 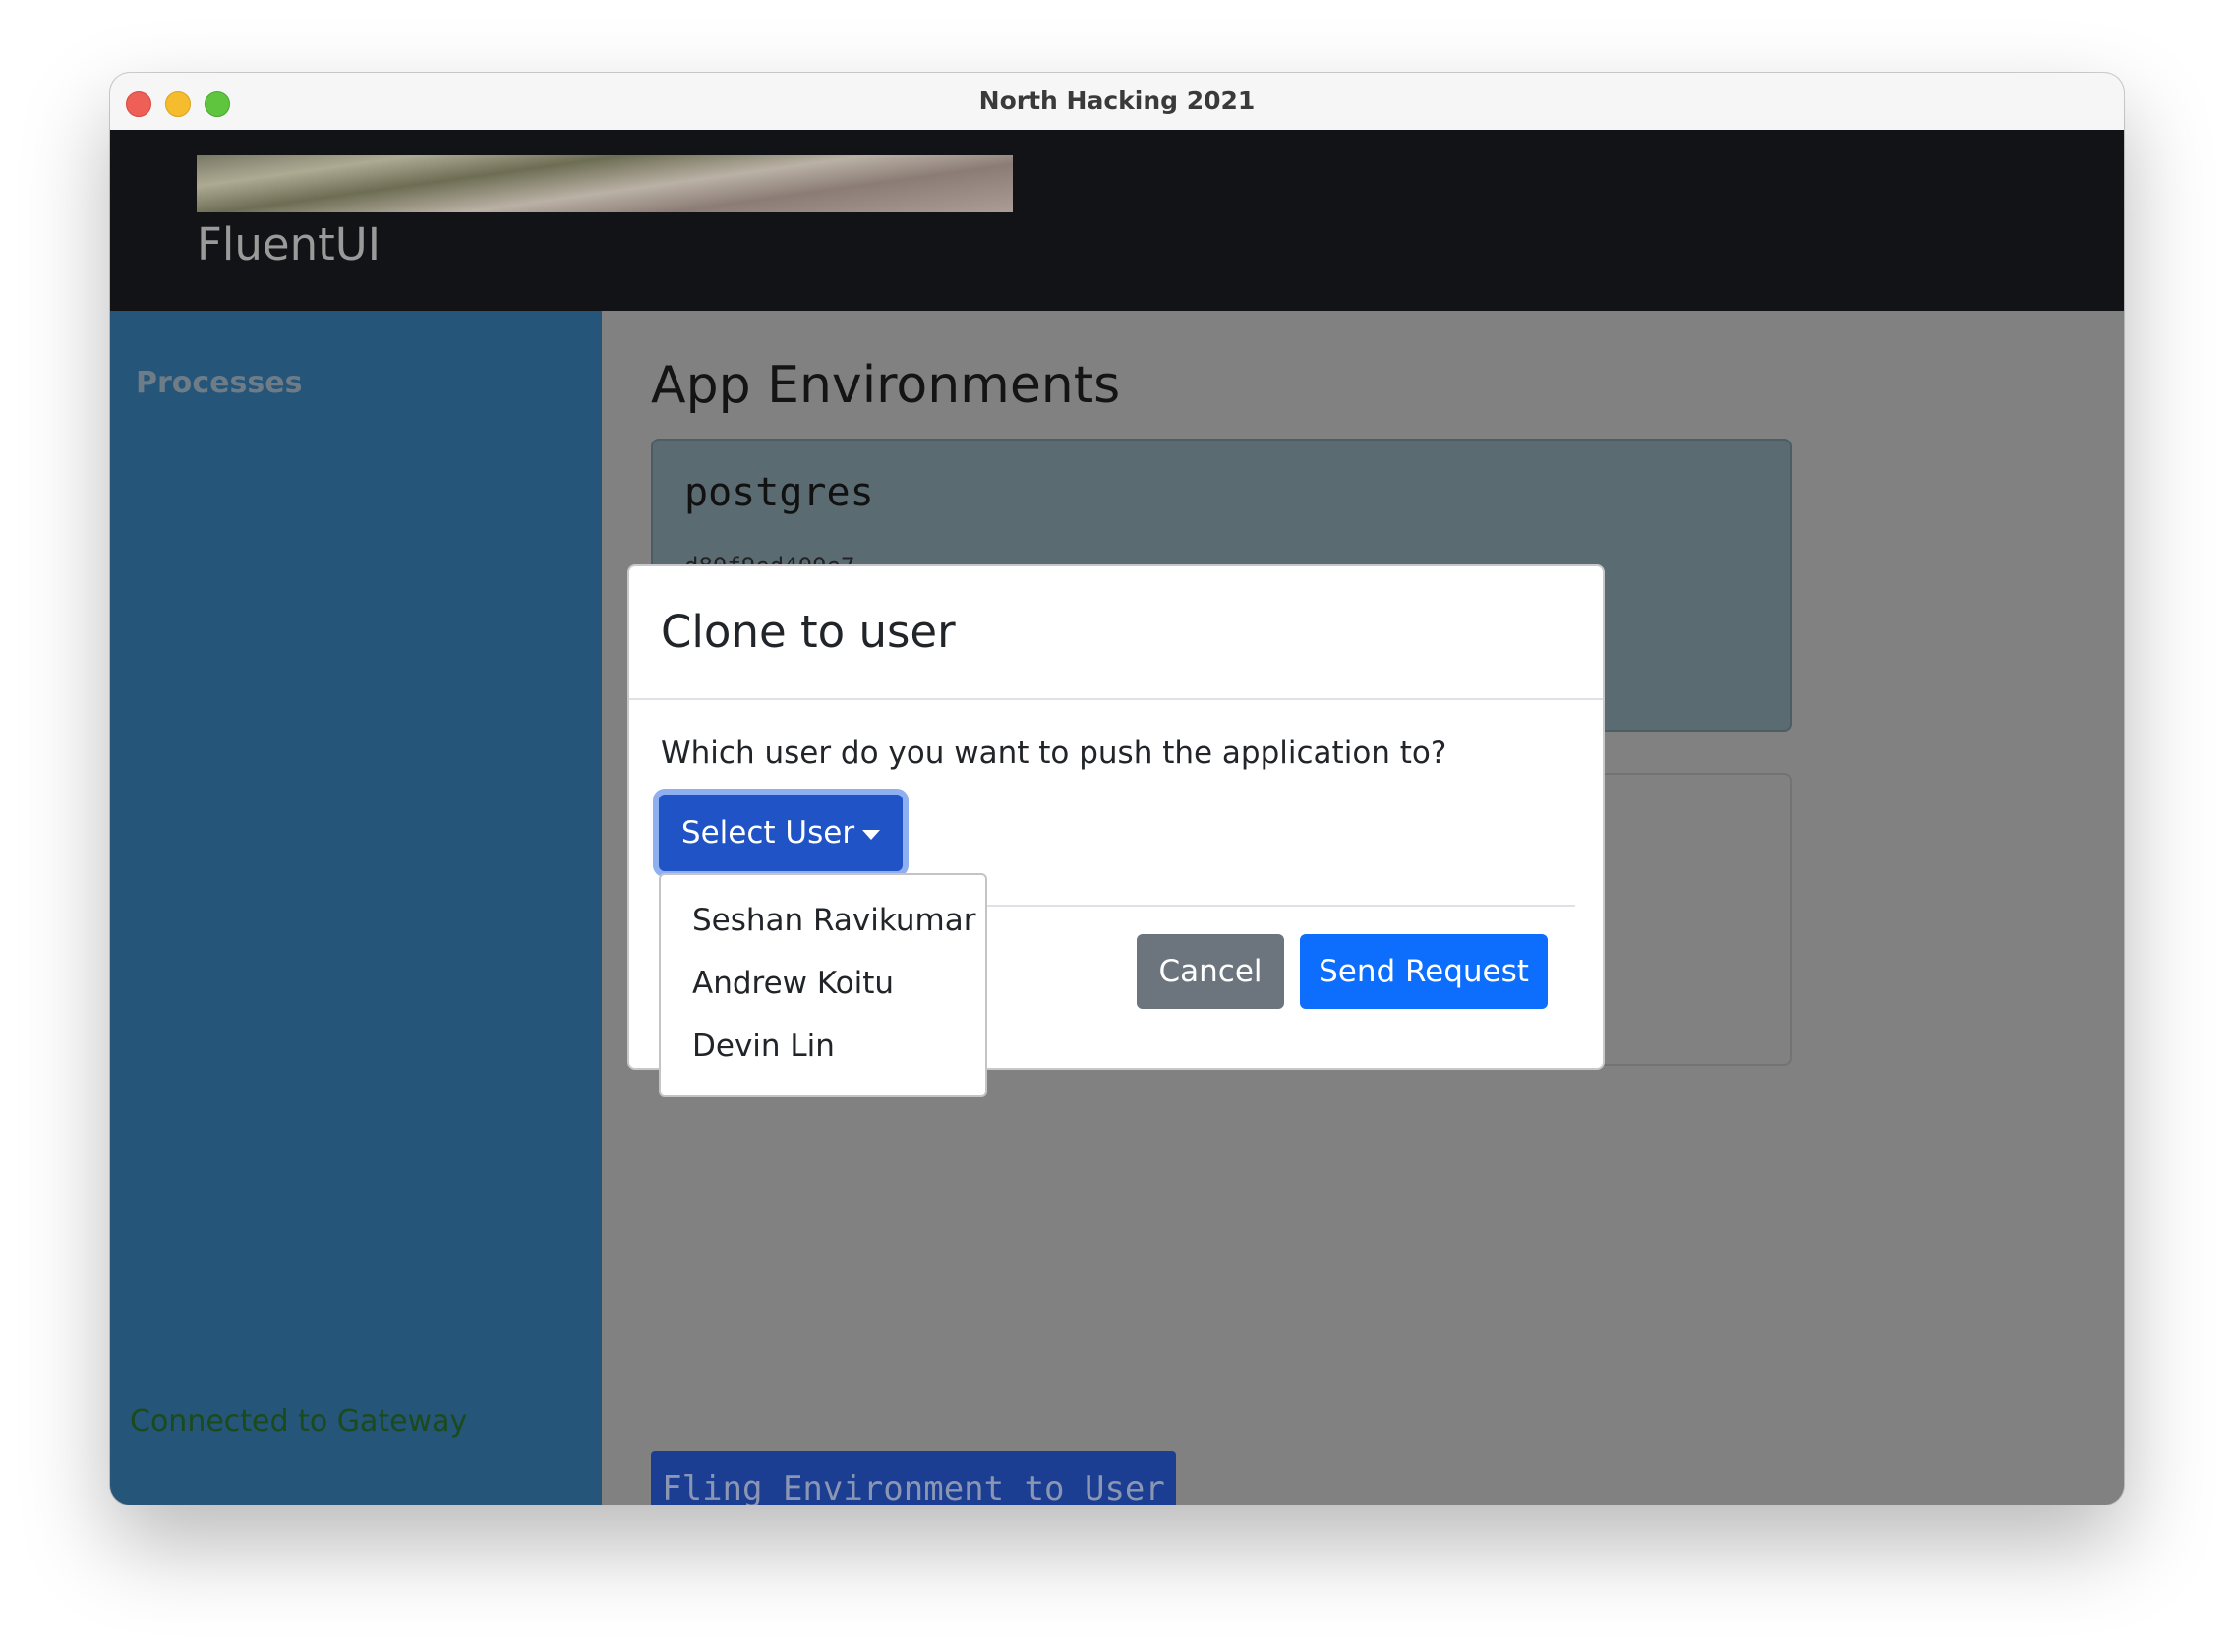 I want to click on app-header: FluentUI, so click(x=1117, y=220).